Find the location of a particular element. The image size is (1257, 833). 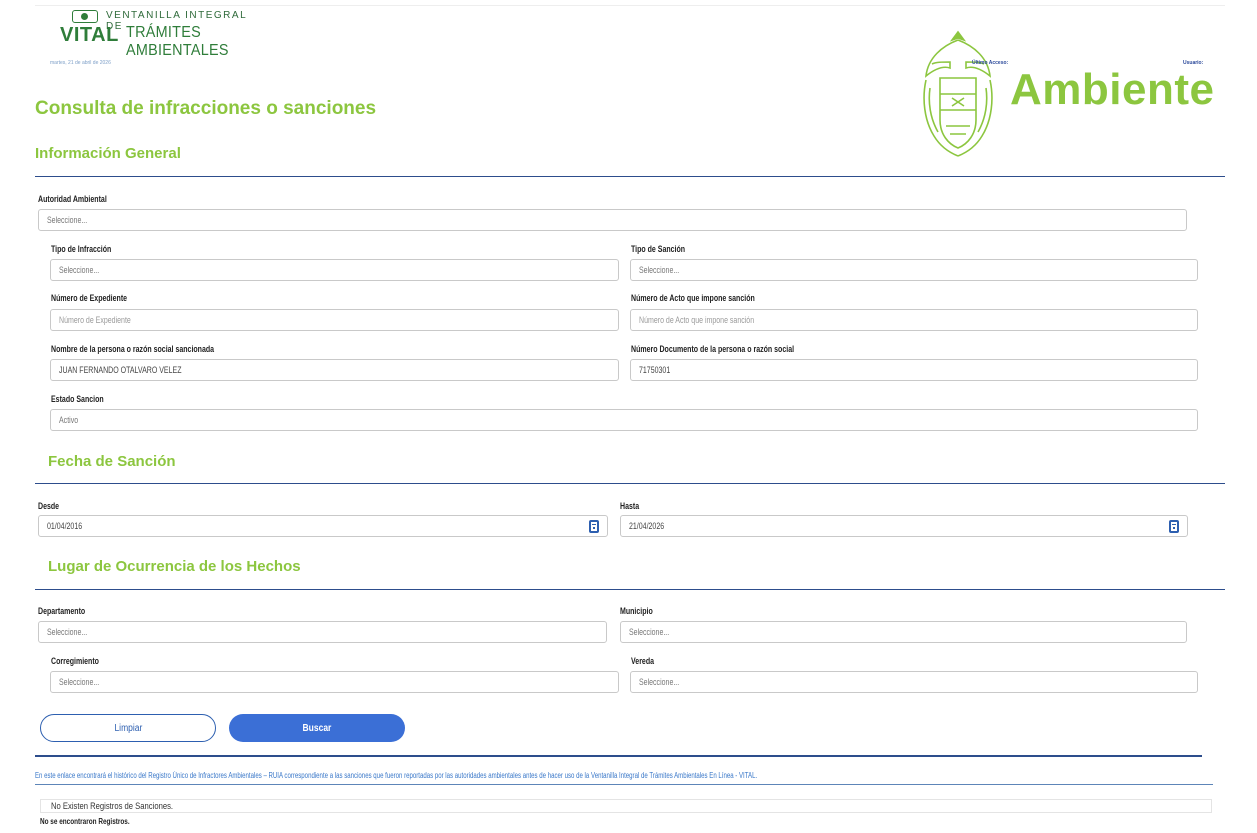

municipio-label: Municipio is located at coordinates (636, 611).